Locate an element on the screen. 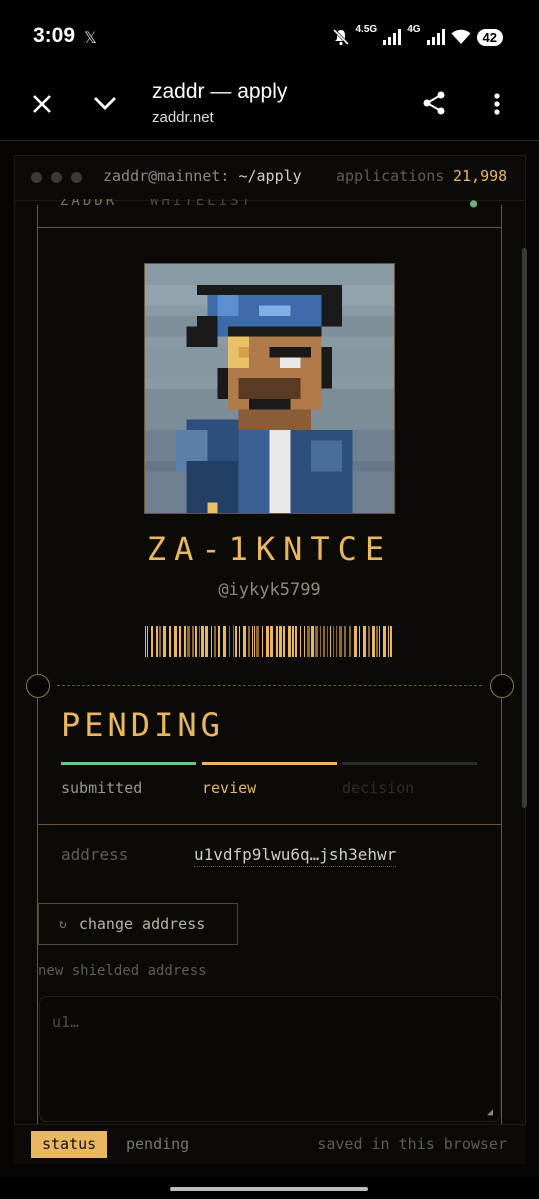  chevron-down-icon is located at coordinates (105, 103).